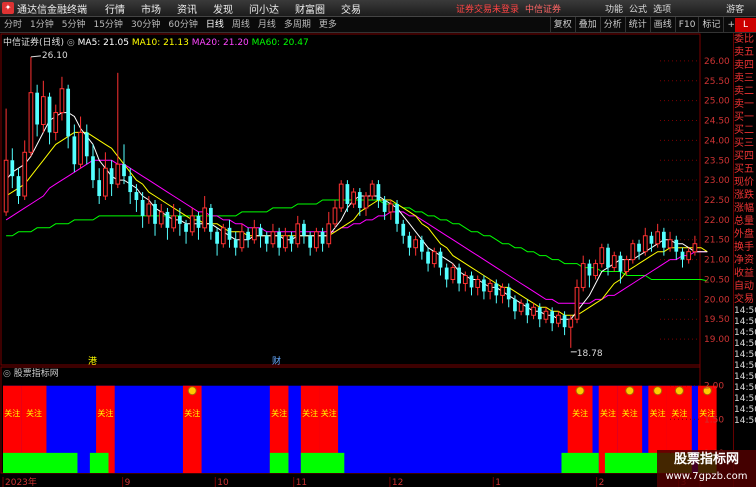  I want to click on quote-field: 外盘, so click(744, 234).